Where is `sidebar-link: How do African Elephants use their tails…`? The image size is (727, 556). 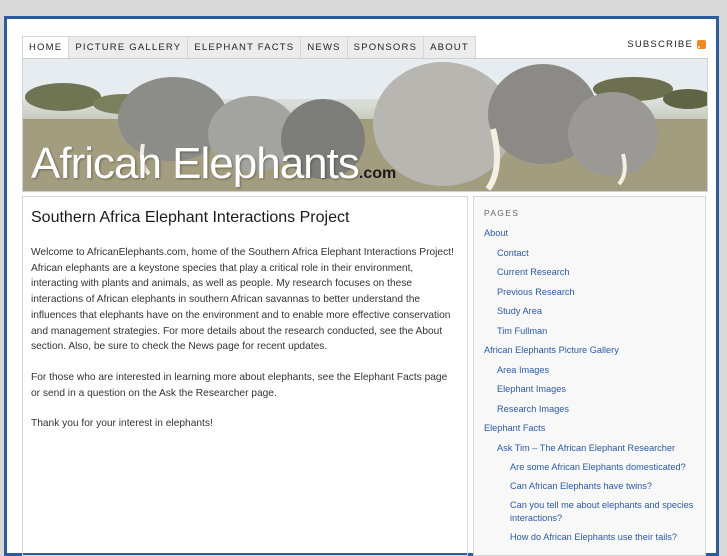 sidebar-link: How do African Elephants use their tails… is located at coordinates (589, 537).